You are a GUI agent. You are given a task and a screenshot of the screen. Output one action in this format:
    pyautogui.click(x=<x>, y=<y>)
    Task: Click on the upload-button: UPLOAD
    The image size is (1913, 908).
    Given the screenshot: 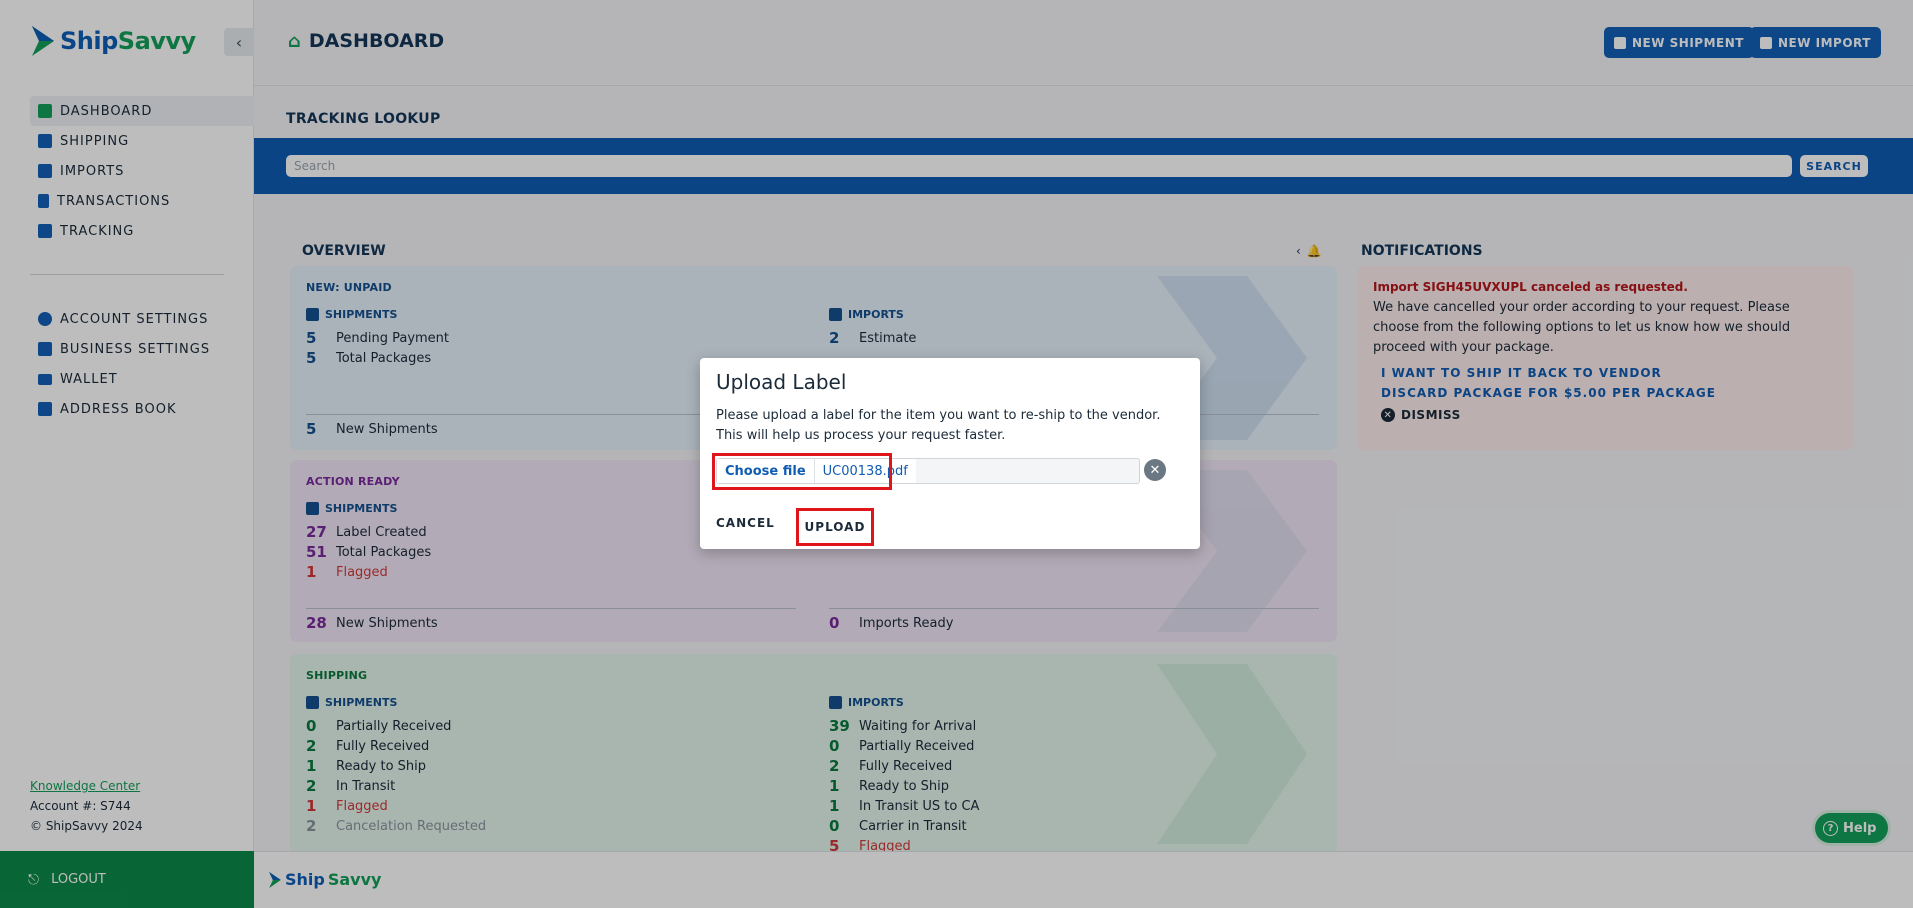 What is the action you would take?
    pyautogui.click(x=835, y=527)
    